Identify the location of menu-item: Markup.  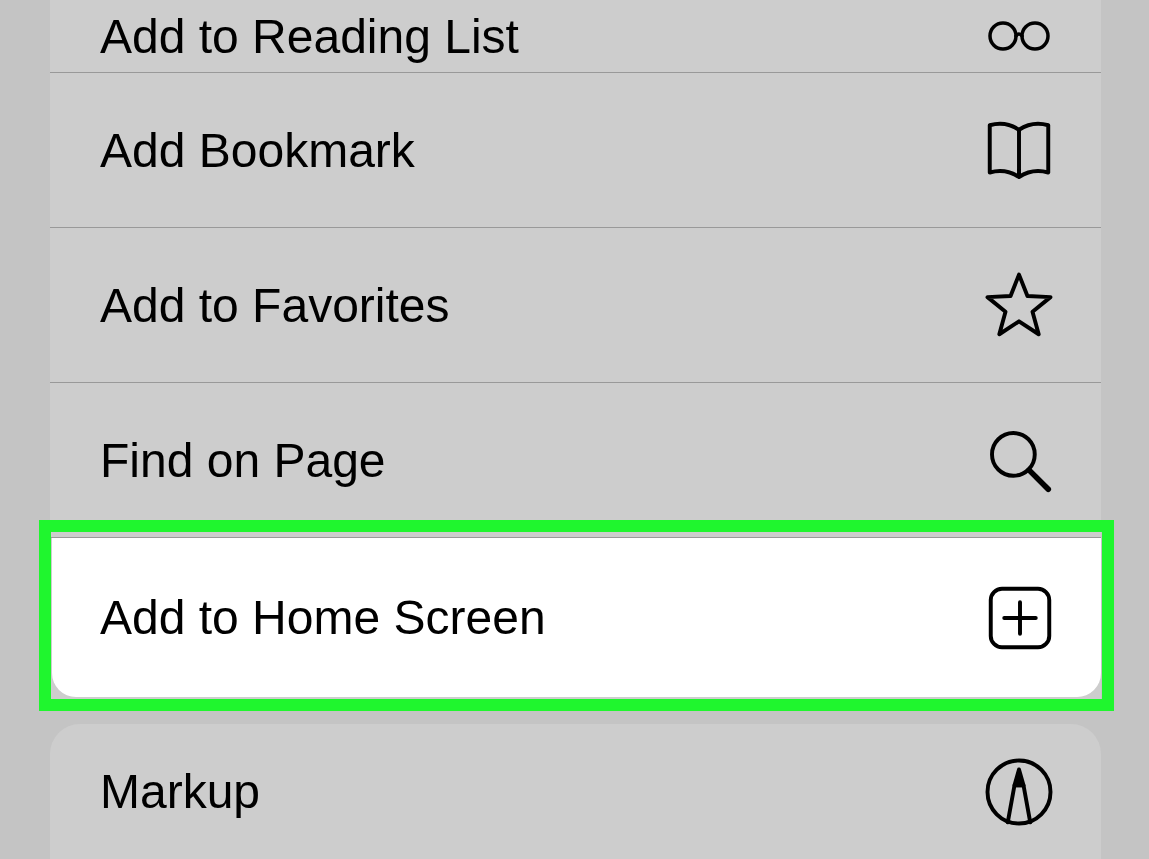
(575, 791).